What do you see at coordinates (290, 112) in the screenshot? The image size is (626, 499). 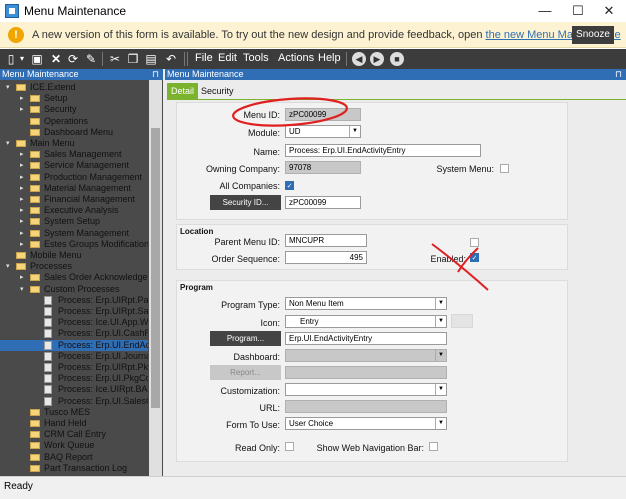 I see `annotation-circle` at bounding box center [290, 112].